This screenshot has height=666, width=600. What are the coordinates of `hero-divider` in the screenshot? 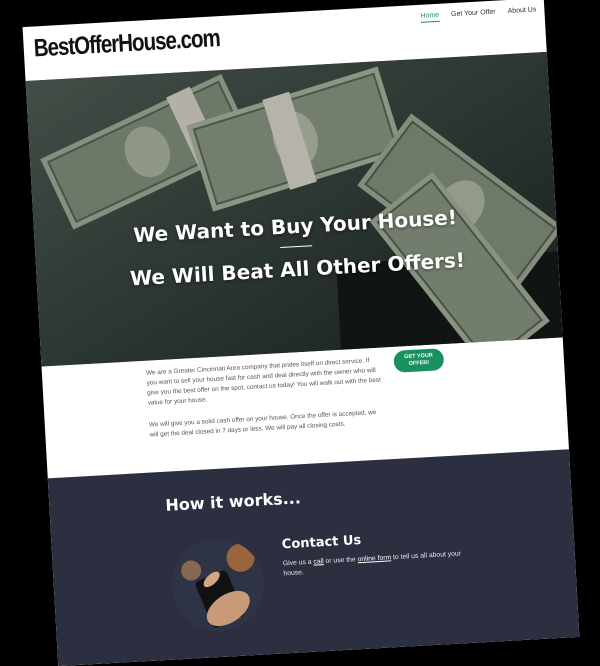 It's located at (296, 247).